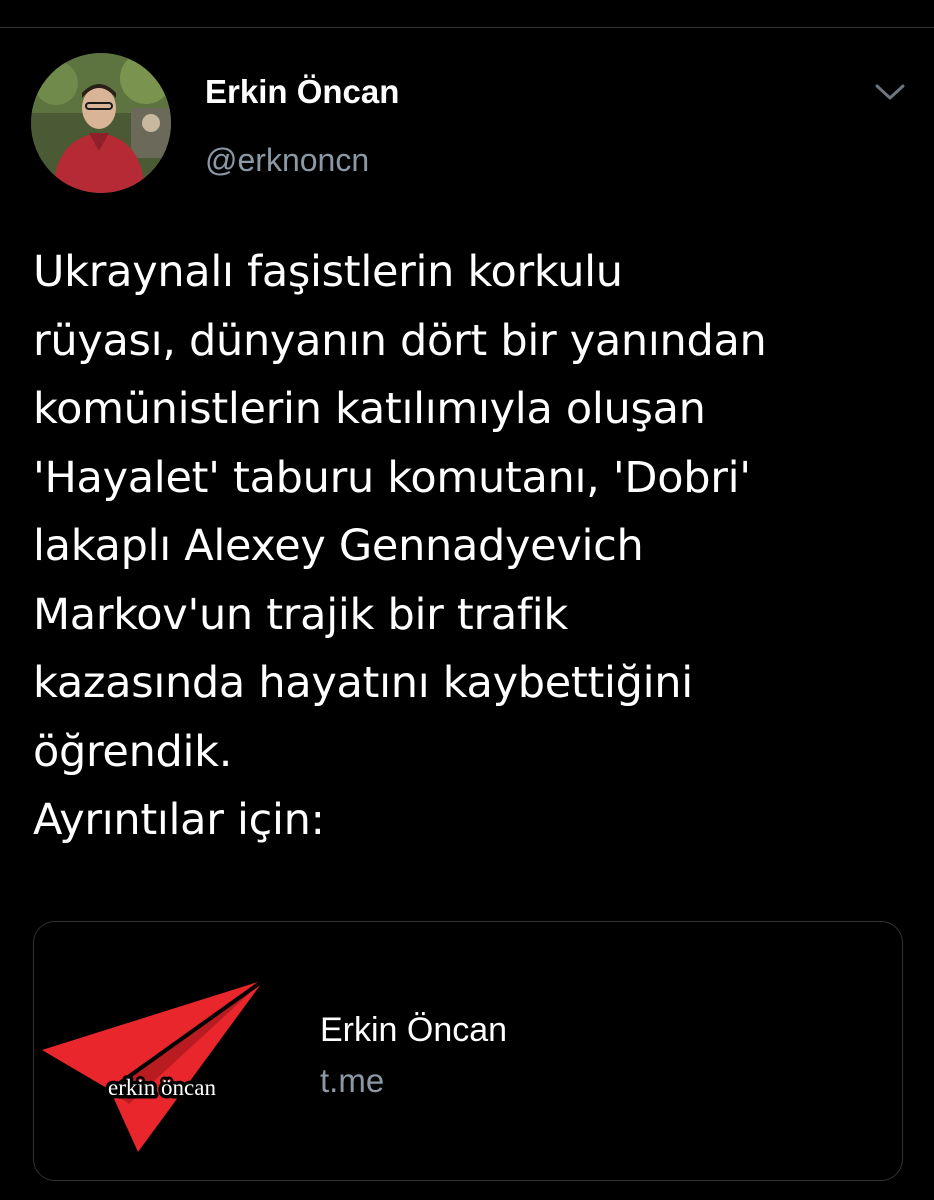 This screenshot has height=1200, width=934. What do you see at coordinates (302, 92) in the screenshot?
I see `author-name: Erkin Öncan` at bounding box center [302, 92].